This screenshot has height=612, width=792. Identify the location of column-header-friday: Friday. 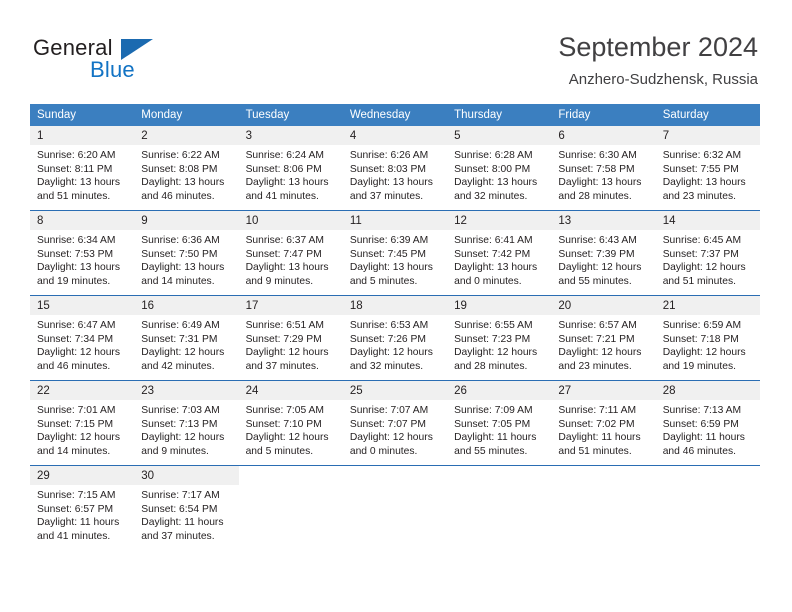
(603, 115).